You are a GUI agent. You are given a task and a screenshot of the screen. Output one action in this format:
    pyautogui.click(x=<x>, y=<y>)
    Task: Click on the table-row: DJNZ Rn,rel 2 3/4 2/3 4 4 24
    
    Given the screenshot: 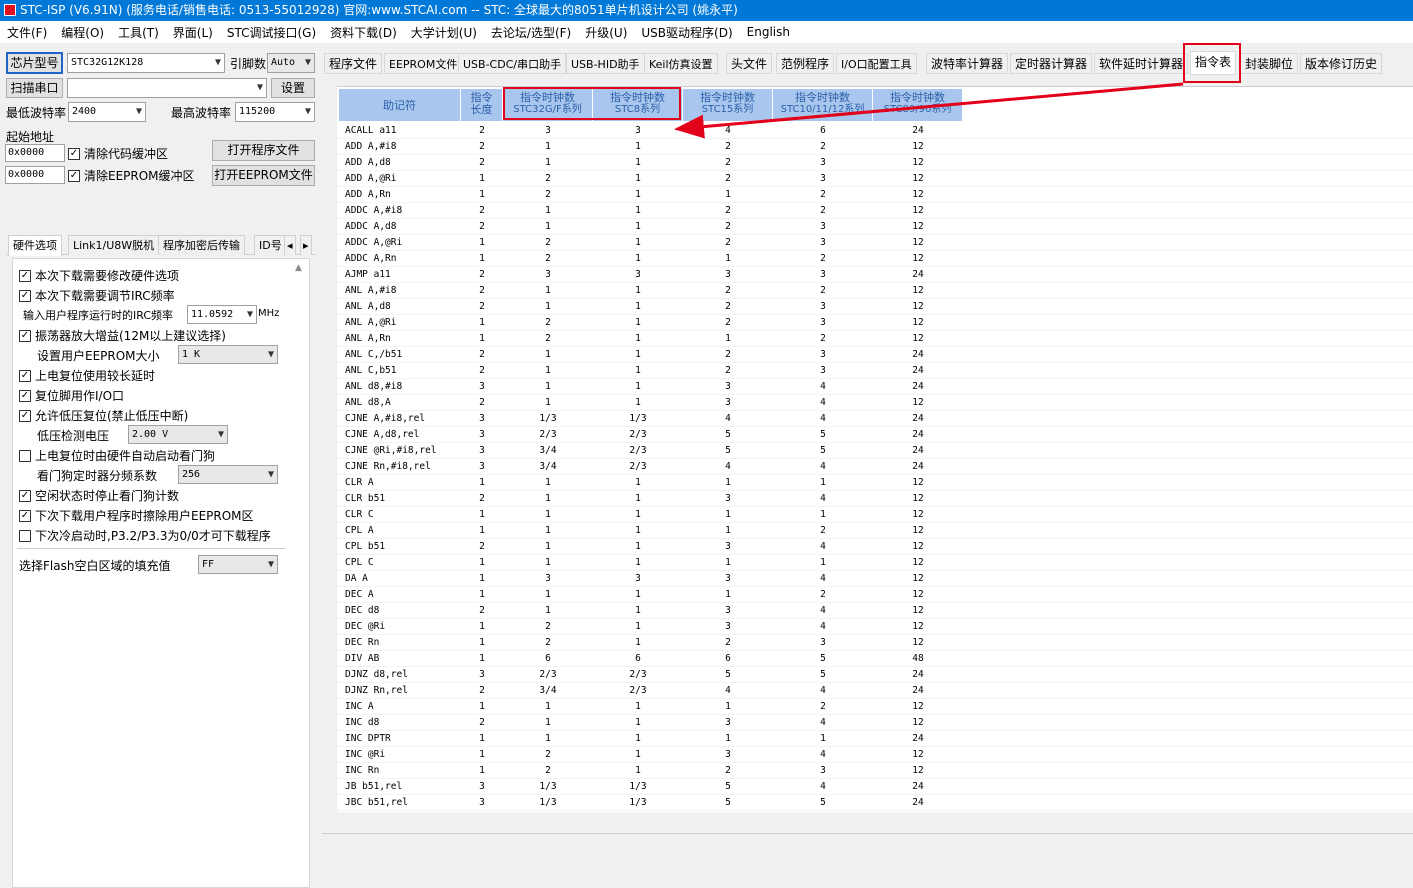 What is the action you would take?
    pyautogui.click(x=875, y=691)
    